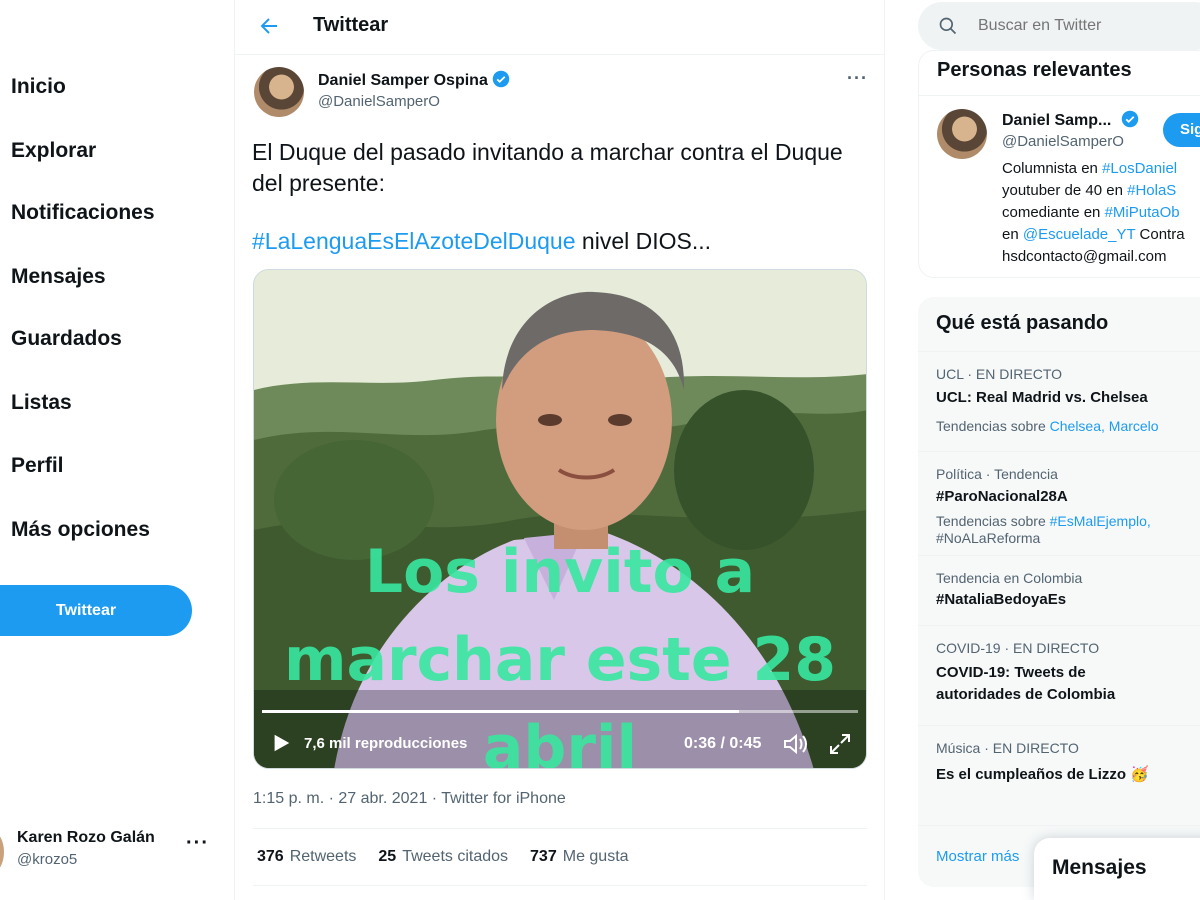 The width and height of the screenshot is (1200, 900). Describe the element at coordinates (795, 744) in the screenshot. I see `volume-icon` at that location.